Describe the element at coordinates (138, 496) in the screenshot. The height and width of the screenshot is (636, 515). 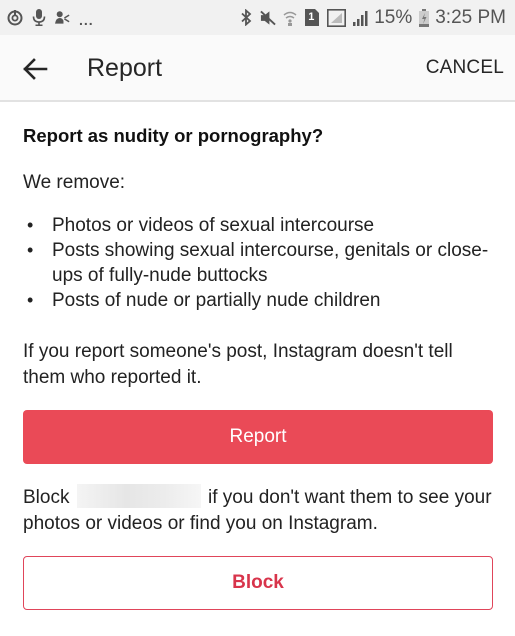
I see `redacted-username` at that location.